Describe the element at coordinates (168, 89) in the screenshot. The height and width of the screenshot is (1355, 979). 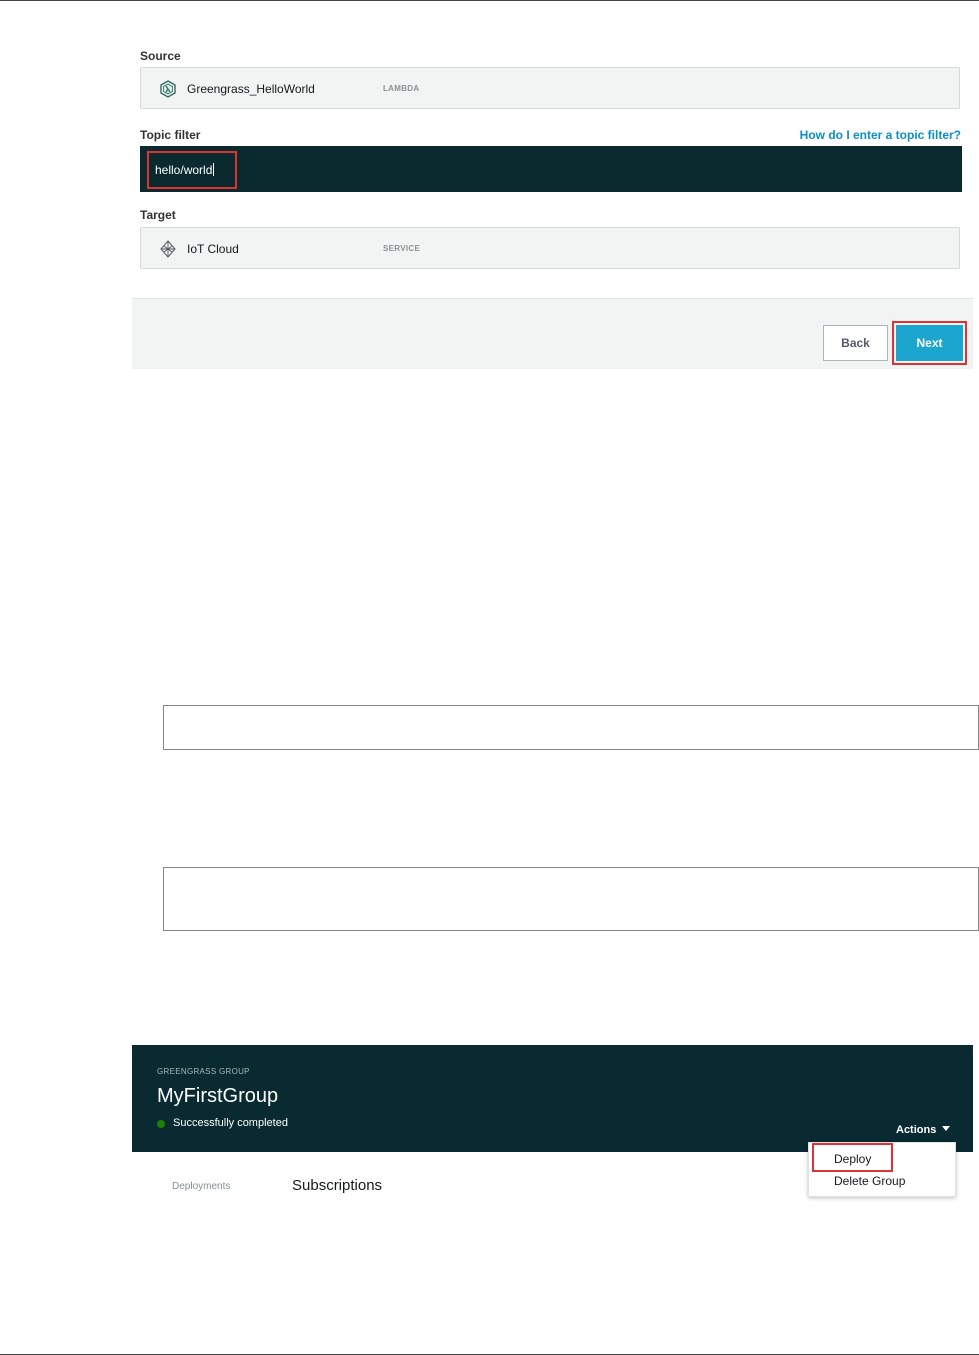
I see `lambda-icon` at that location.